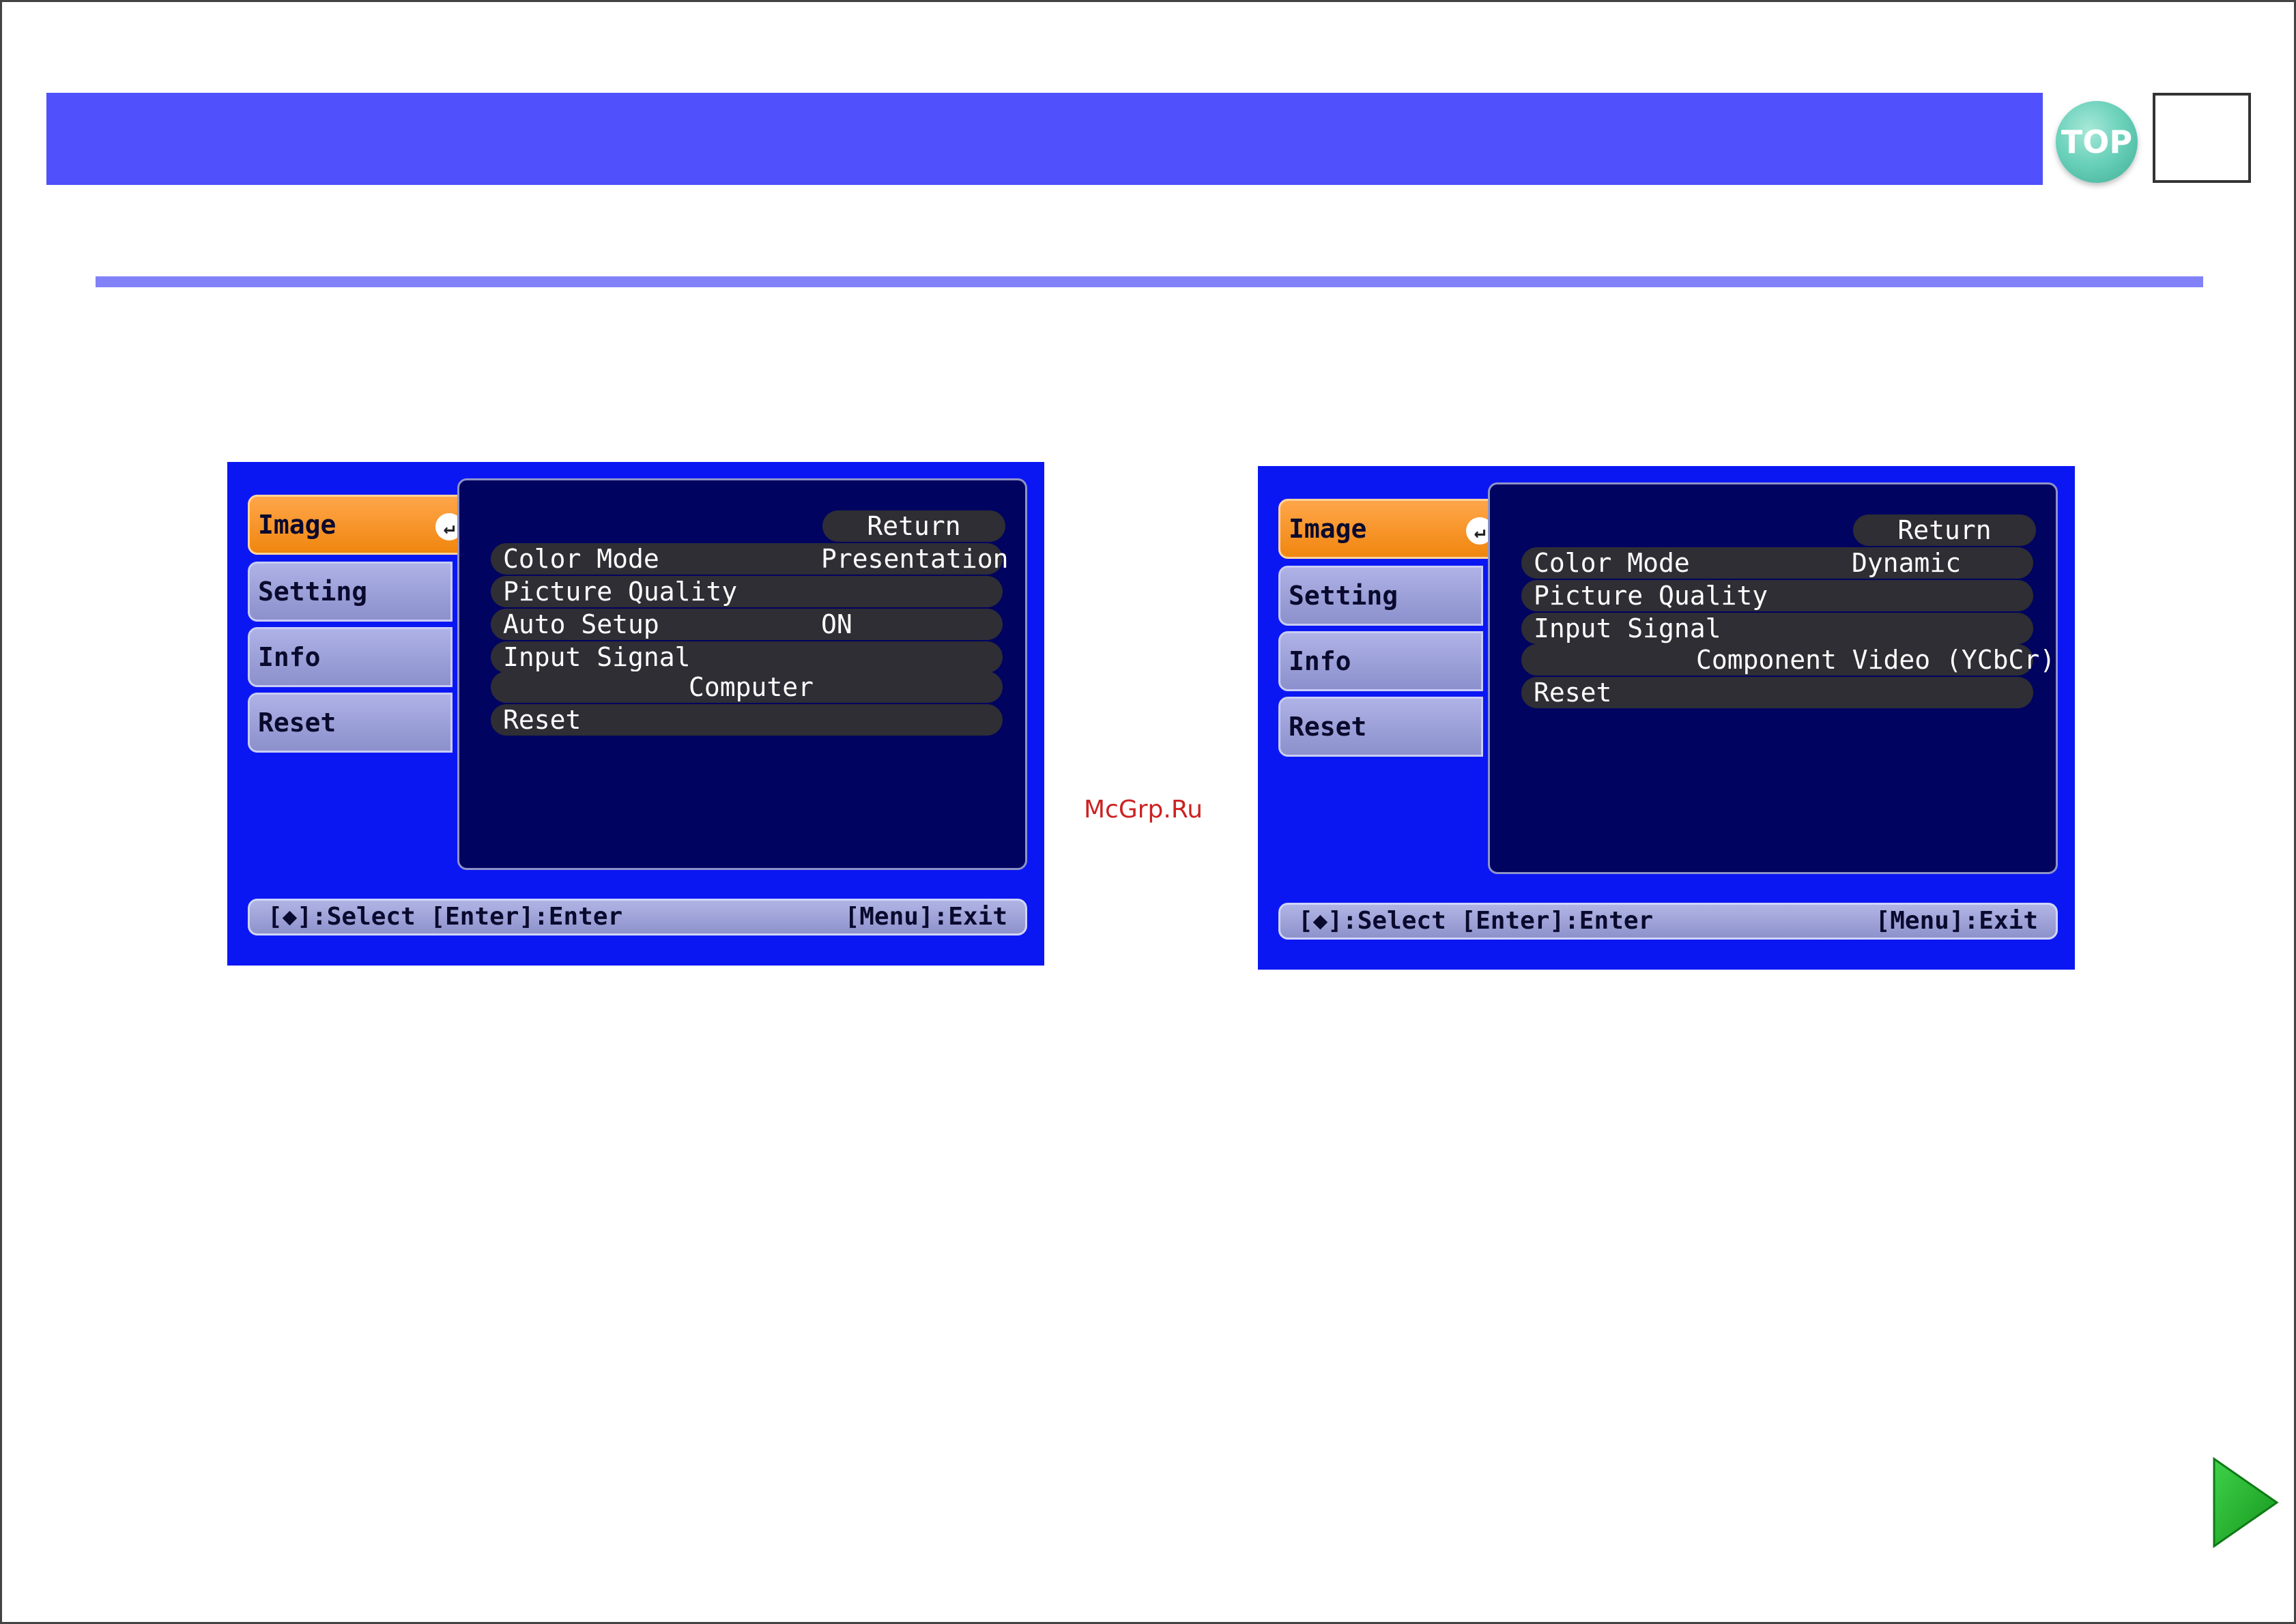 Image resolution: width=2296 pixels, height=1624 pixels. I want to click on section-rule, so click(1150, 281).